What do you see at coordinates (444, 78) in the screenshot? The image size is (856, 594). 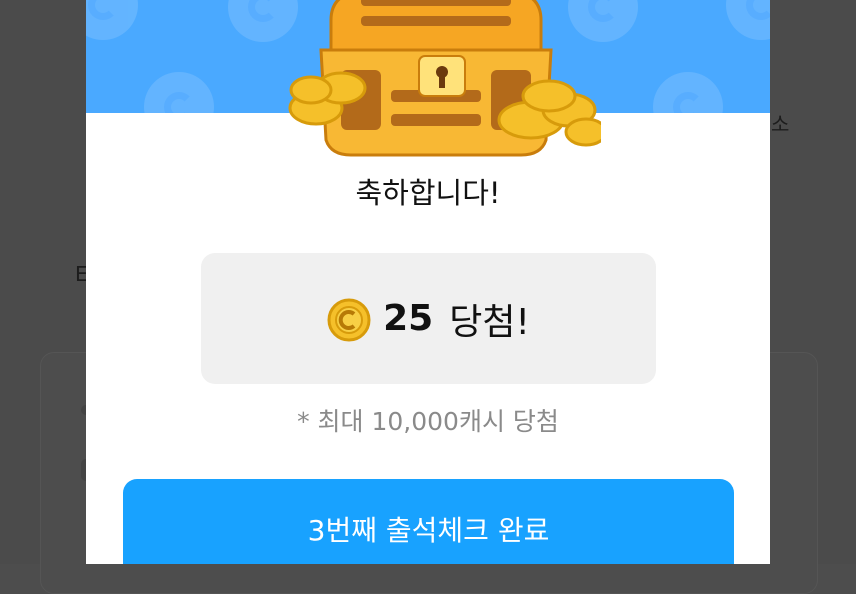 I see `treasure-chest-icon` at bounding box center [444, 78].